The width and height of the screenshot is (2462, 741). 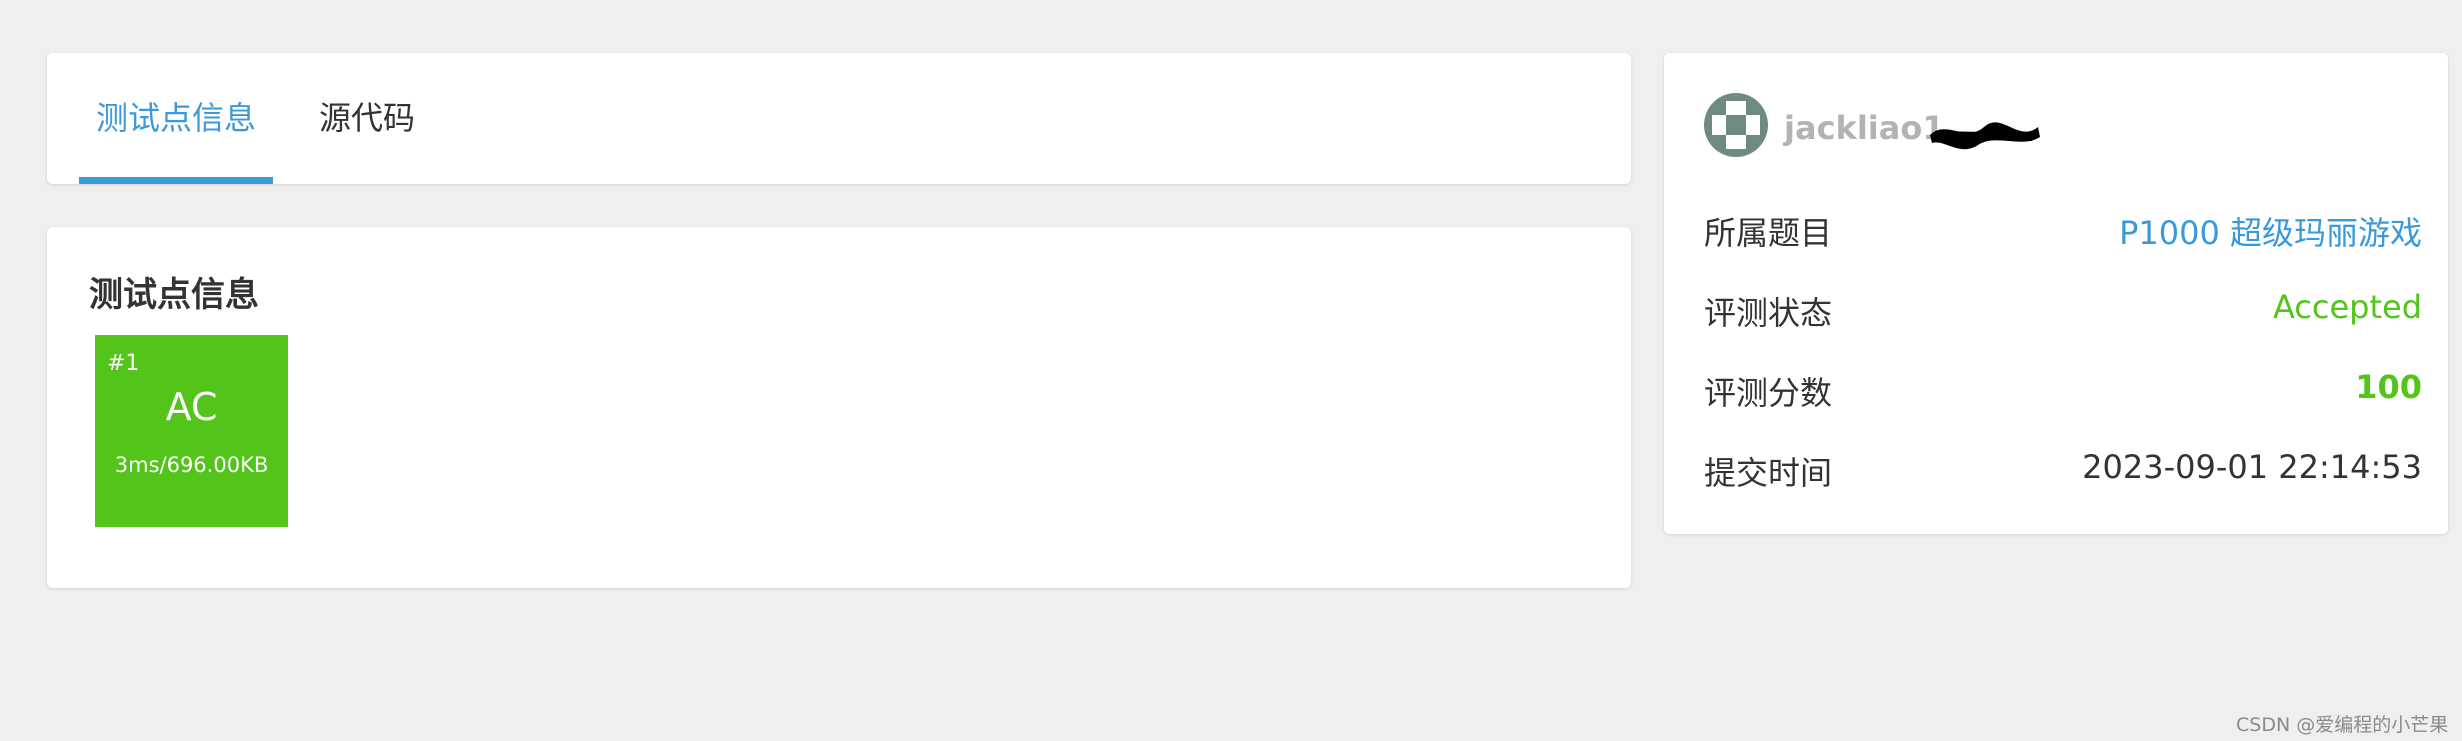 I want to click on score-label: 评测分数, so click(x=1768, y=393).